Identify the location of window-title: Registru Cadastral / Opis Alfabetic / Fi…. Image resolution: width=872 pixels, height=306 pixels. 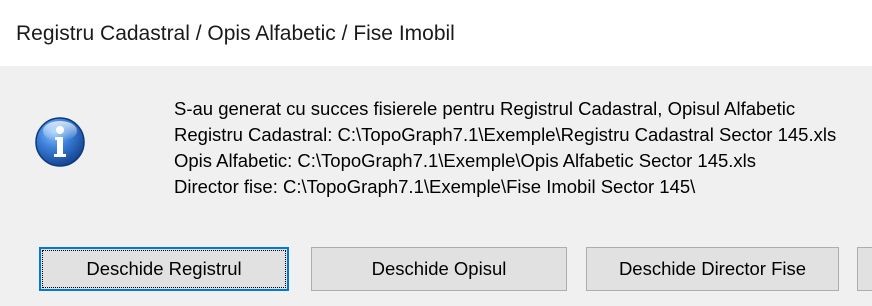
(235, 33).